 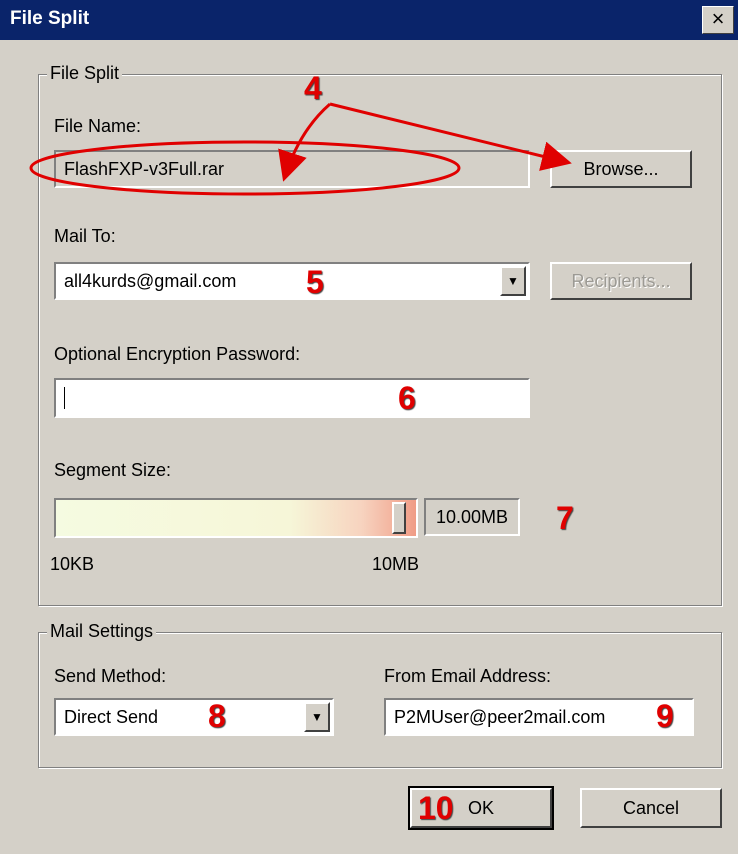 I want to click on annotation-overlay, so click(x=300, y=149).